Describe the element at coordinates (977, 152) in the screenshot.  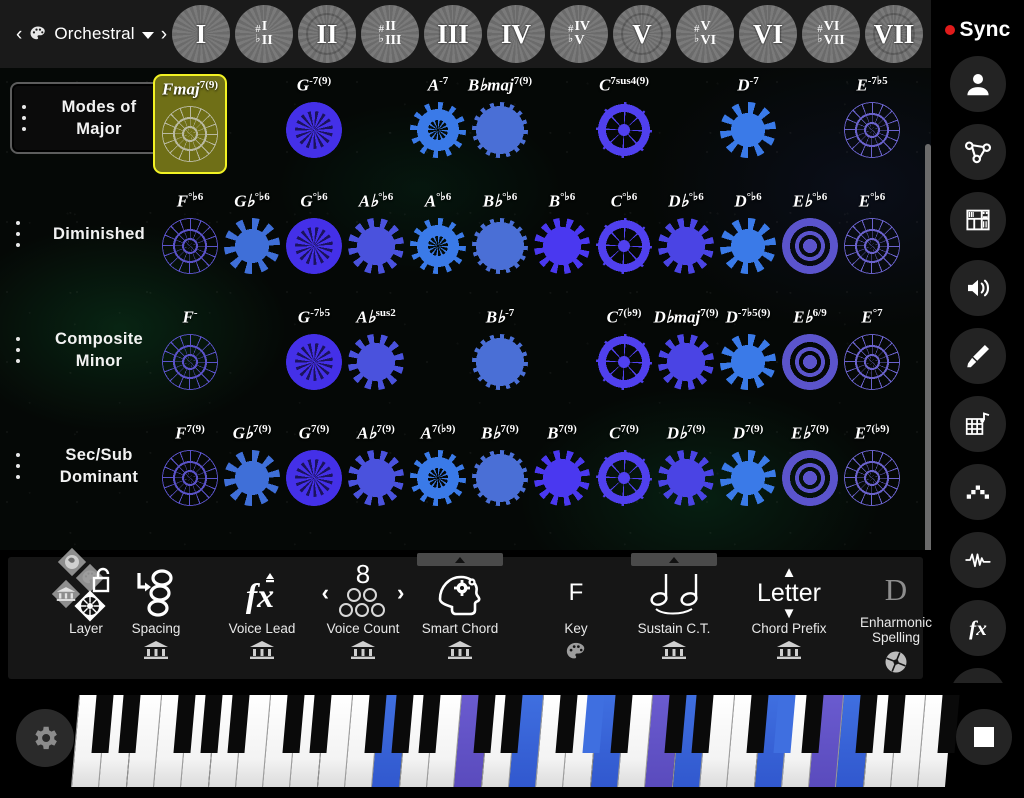
I see `rail-button-share` at that location.